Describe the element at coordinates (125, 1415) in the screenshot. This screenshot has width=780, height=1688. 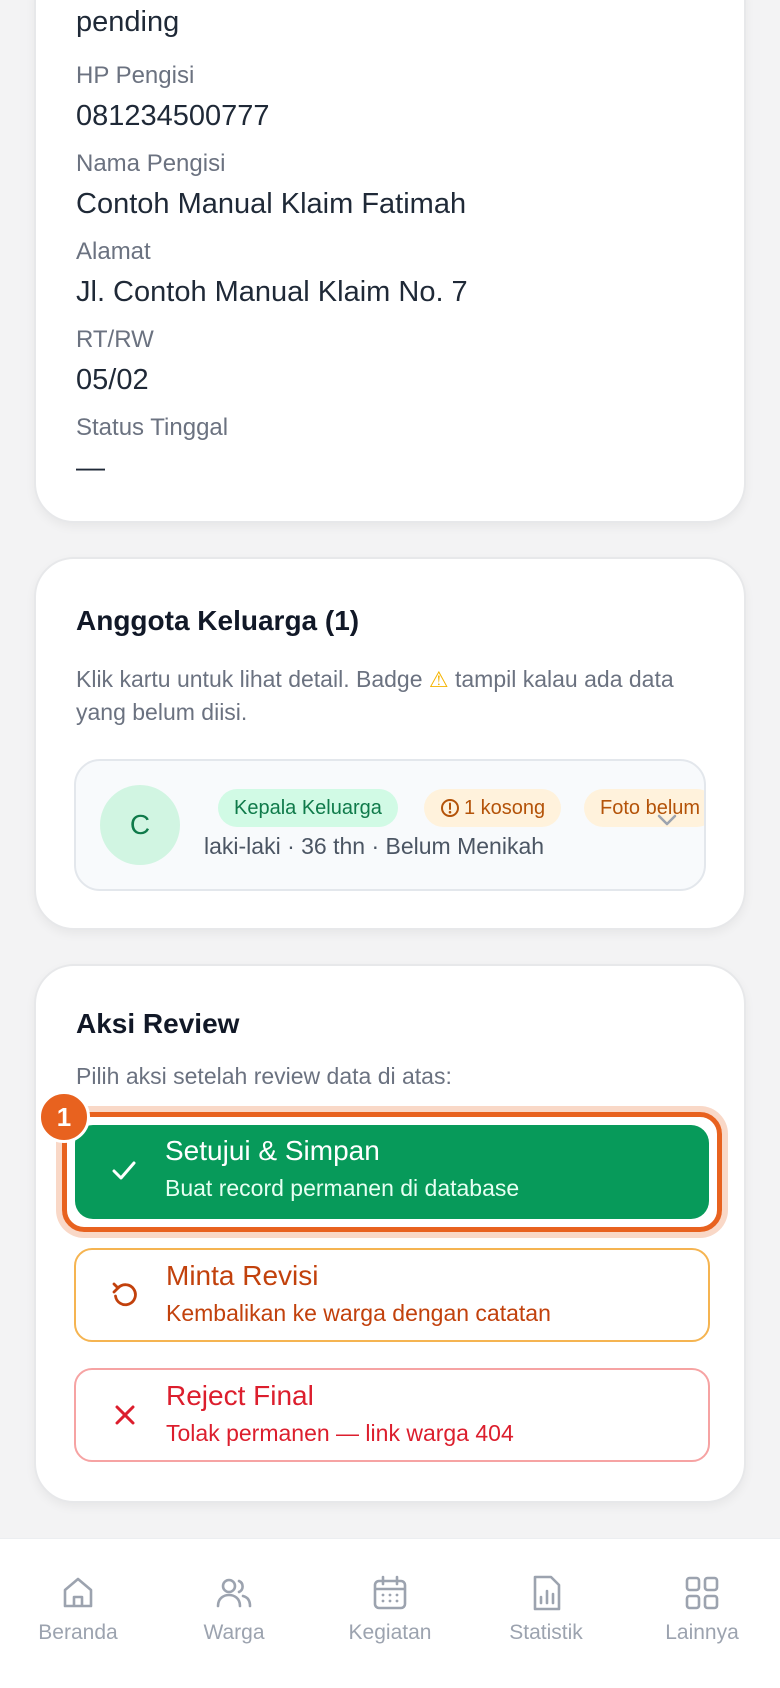
I see `close-icon` at that location.